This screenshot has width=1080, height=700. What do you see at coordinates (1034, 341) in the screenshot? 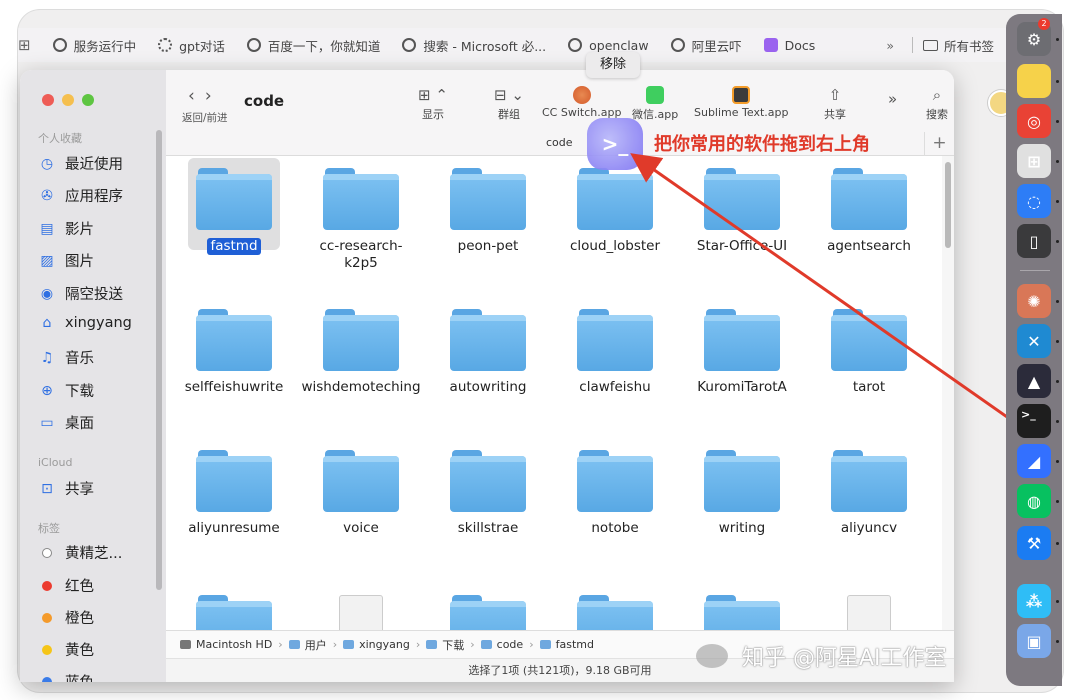
I see `vscode-icon: ✕` at bounding box center [1034, 341].